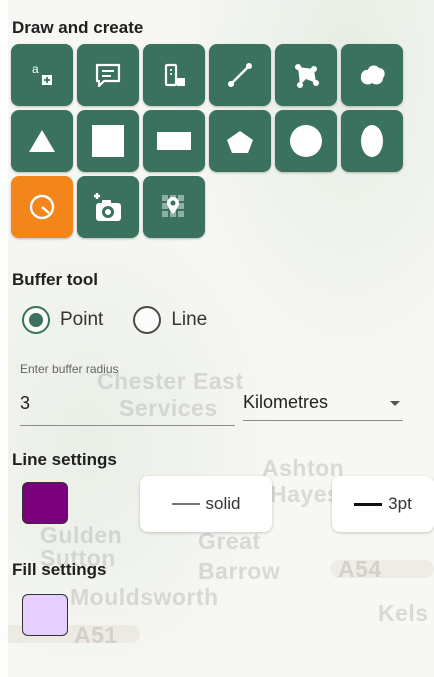  I want to click on draw-line-icon, so click(240, 75).